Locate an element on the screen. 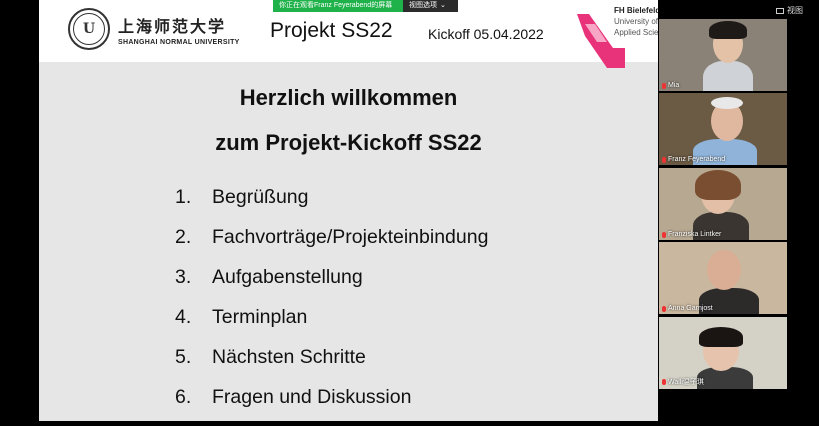 The image size is (819, 426). participant-tile: Walli温子琪 is located at coordinates (723, 353).